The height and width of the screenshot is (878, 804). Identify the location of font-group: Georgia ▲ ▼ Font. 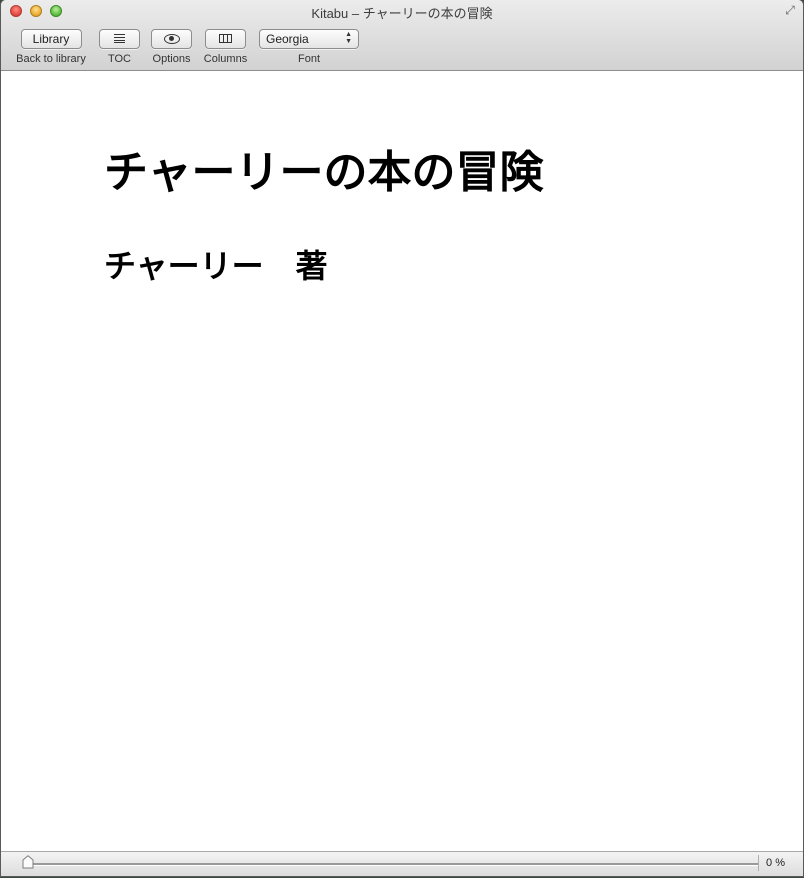
(309, 47).